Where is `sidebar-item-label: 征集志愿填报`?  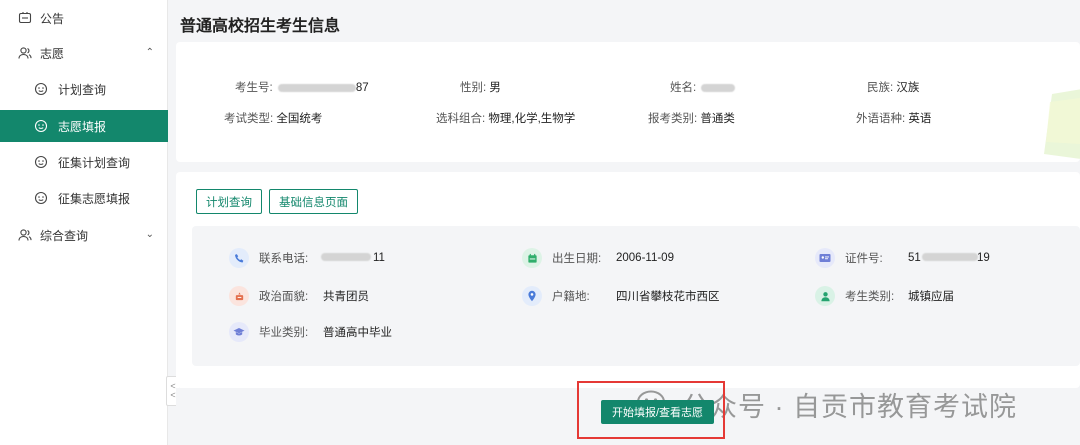 sidebar-item-label: 征集志愿填报 is located at coordinates (94, 198).